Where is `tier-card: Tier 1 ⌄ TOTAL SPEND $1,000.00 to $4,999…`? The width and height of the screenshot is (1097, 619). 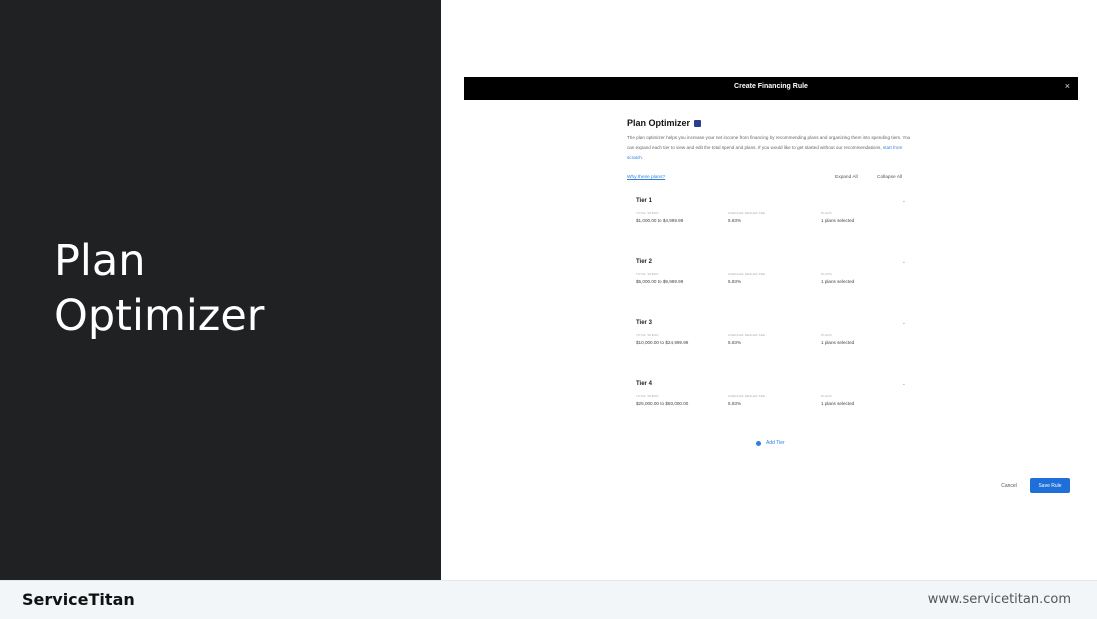
tier-card: Tier 1 ⌄ TOTAL SPEND $1,000.00 to $4,999… is located at coordinates (771, 218).